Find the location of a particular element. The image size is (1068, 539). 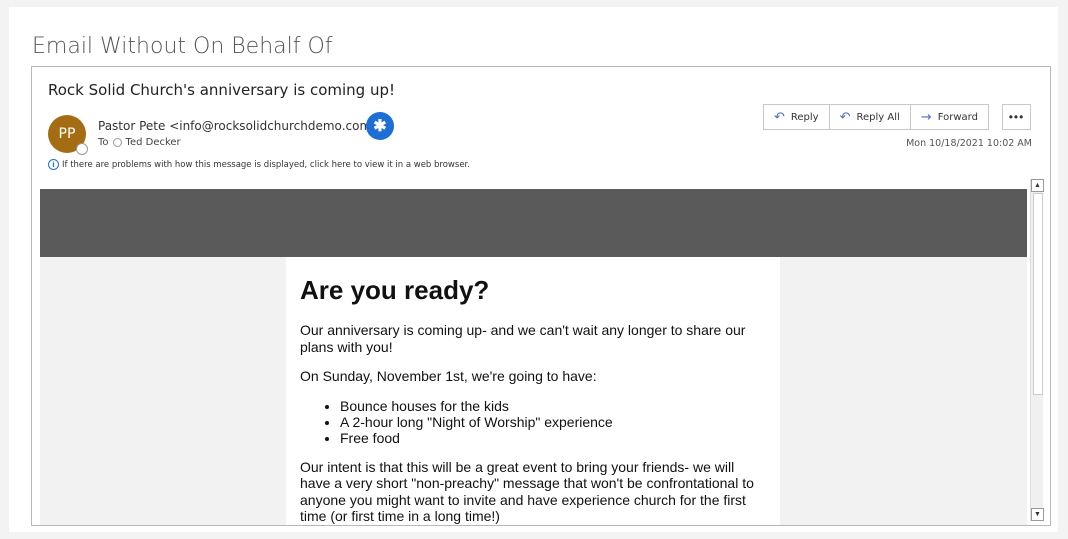

scroll-up-icon: ▲ is located at coordinates (1037, 185).